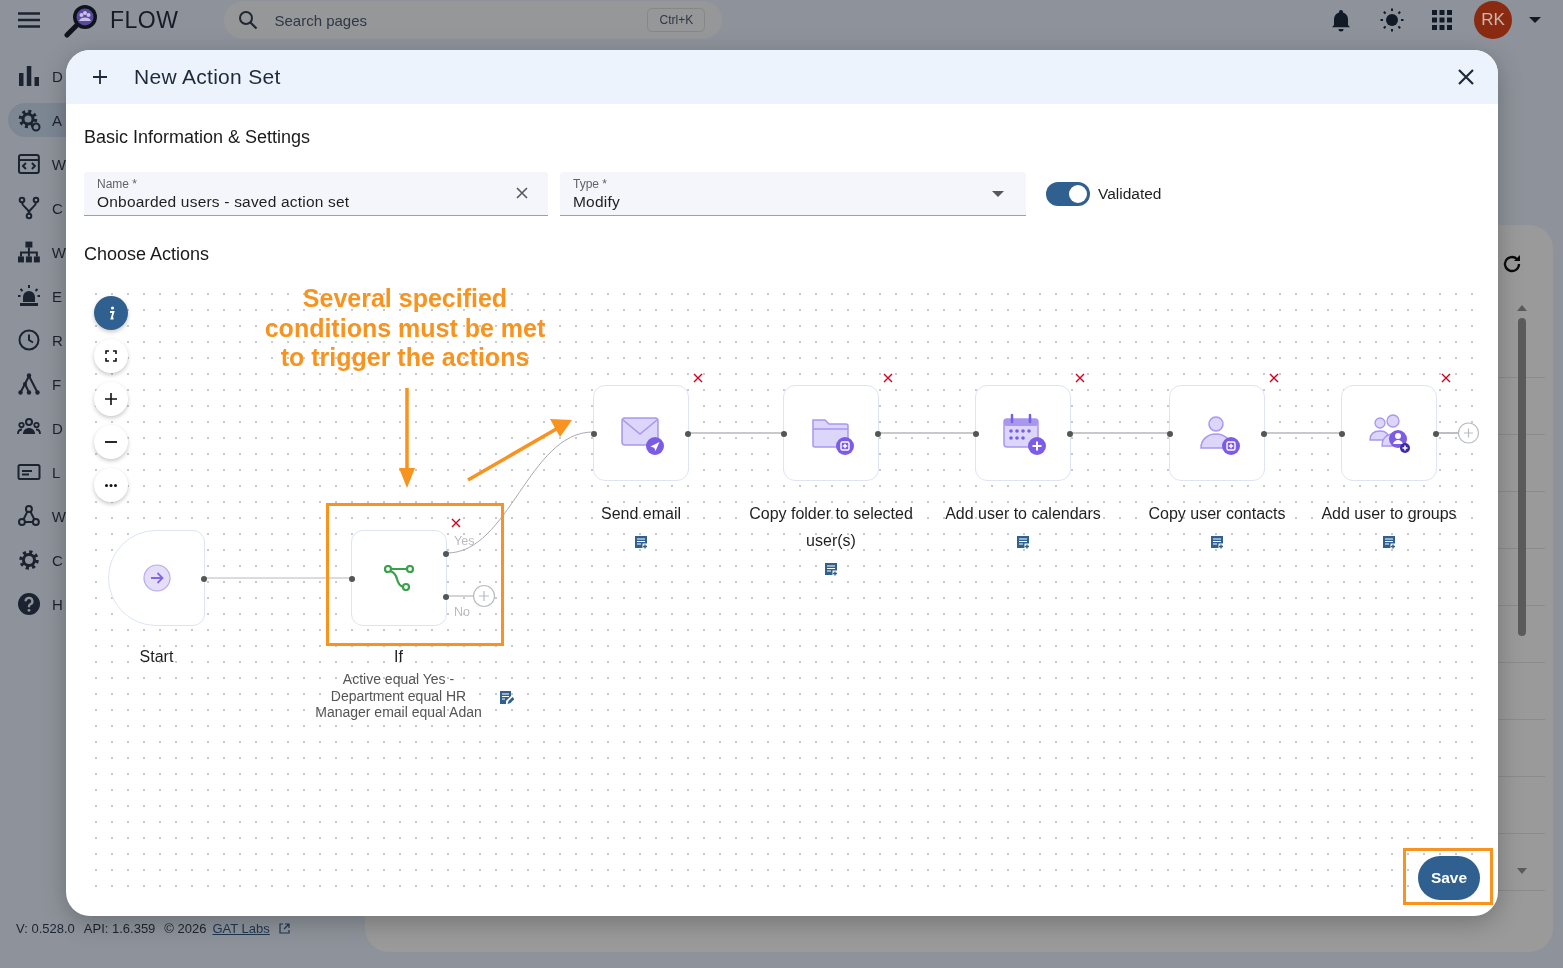 The width and height of the screenshot is (1563, 968). What do you see at coordinates (1522, 871) in the screenshot?
I see `scroll-down-icon` at bounding box center [1522, 871].